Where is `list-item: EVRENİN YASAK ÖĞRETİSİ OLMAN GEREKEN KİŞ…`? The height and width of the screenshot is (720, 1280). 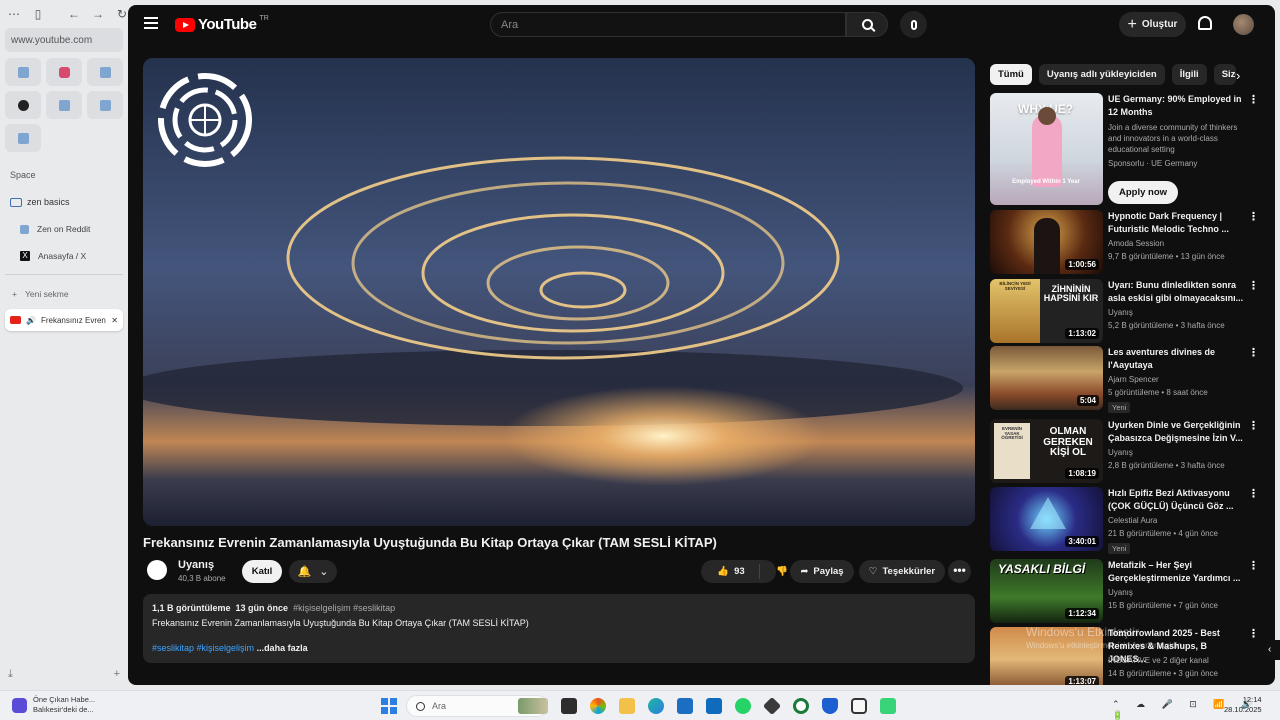 list-item: EVRENİN YASAK ÖĞRETİSİ OLMAN GEREKEN KİŞ… is located at coordinates (1131, 452).